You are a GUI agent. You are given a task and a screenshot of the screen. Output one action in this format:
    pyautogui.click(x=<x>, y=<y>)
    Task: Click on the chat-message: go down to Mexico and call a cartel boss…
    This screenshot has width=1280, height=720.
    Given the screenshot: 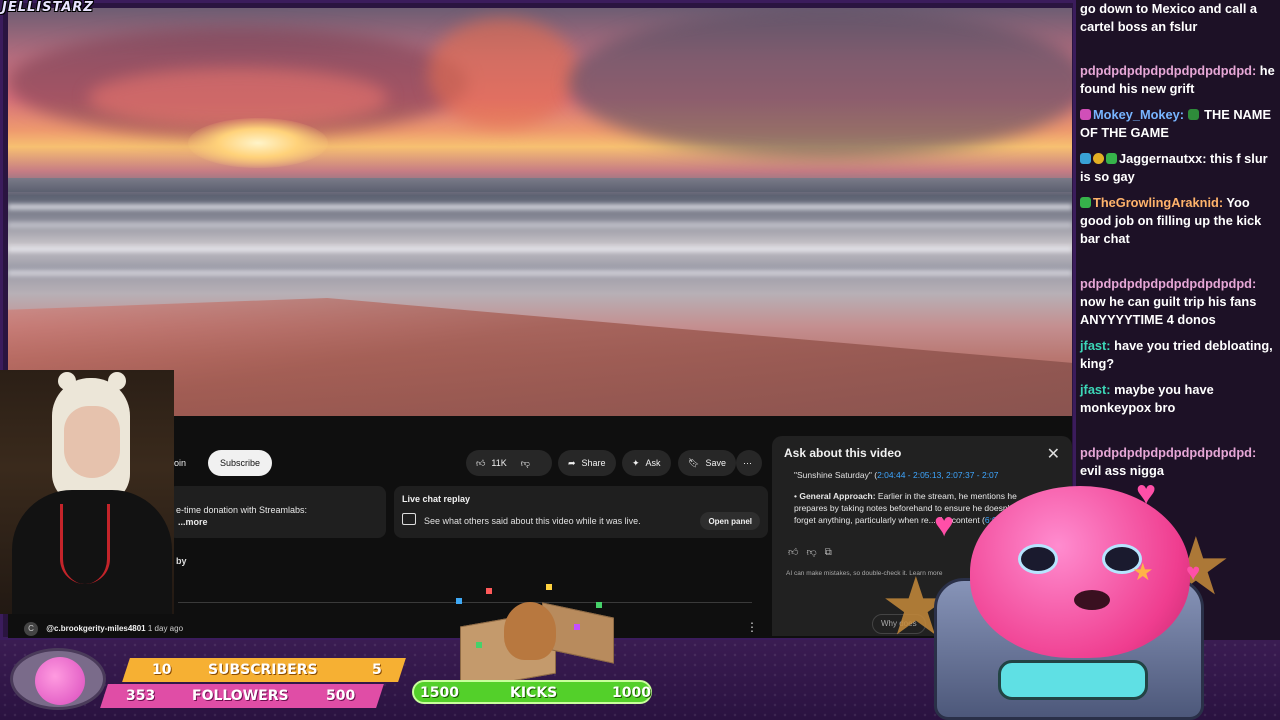 What is the action you would take?
    pyautogui.click(x=1179, y=18)
    